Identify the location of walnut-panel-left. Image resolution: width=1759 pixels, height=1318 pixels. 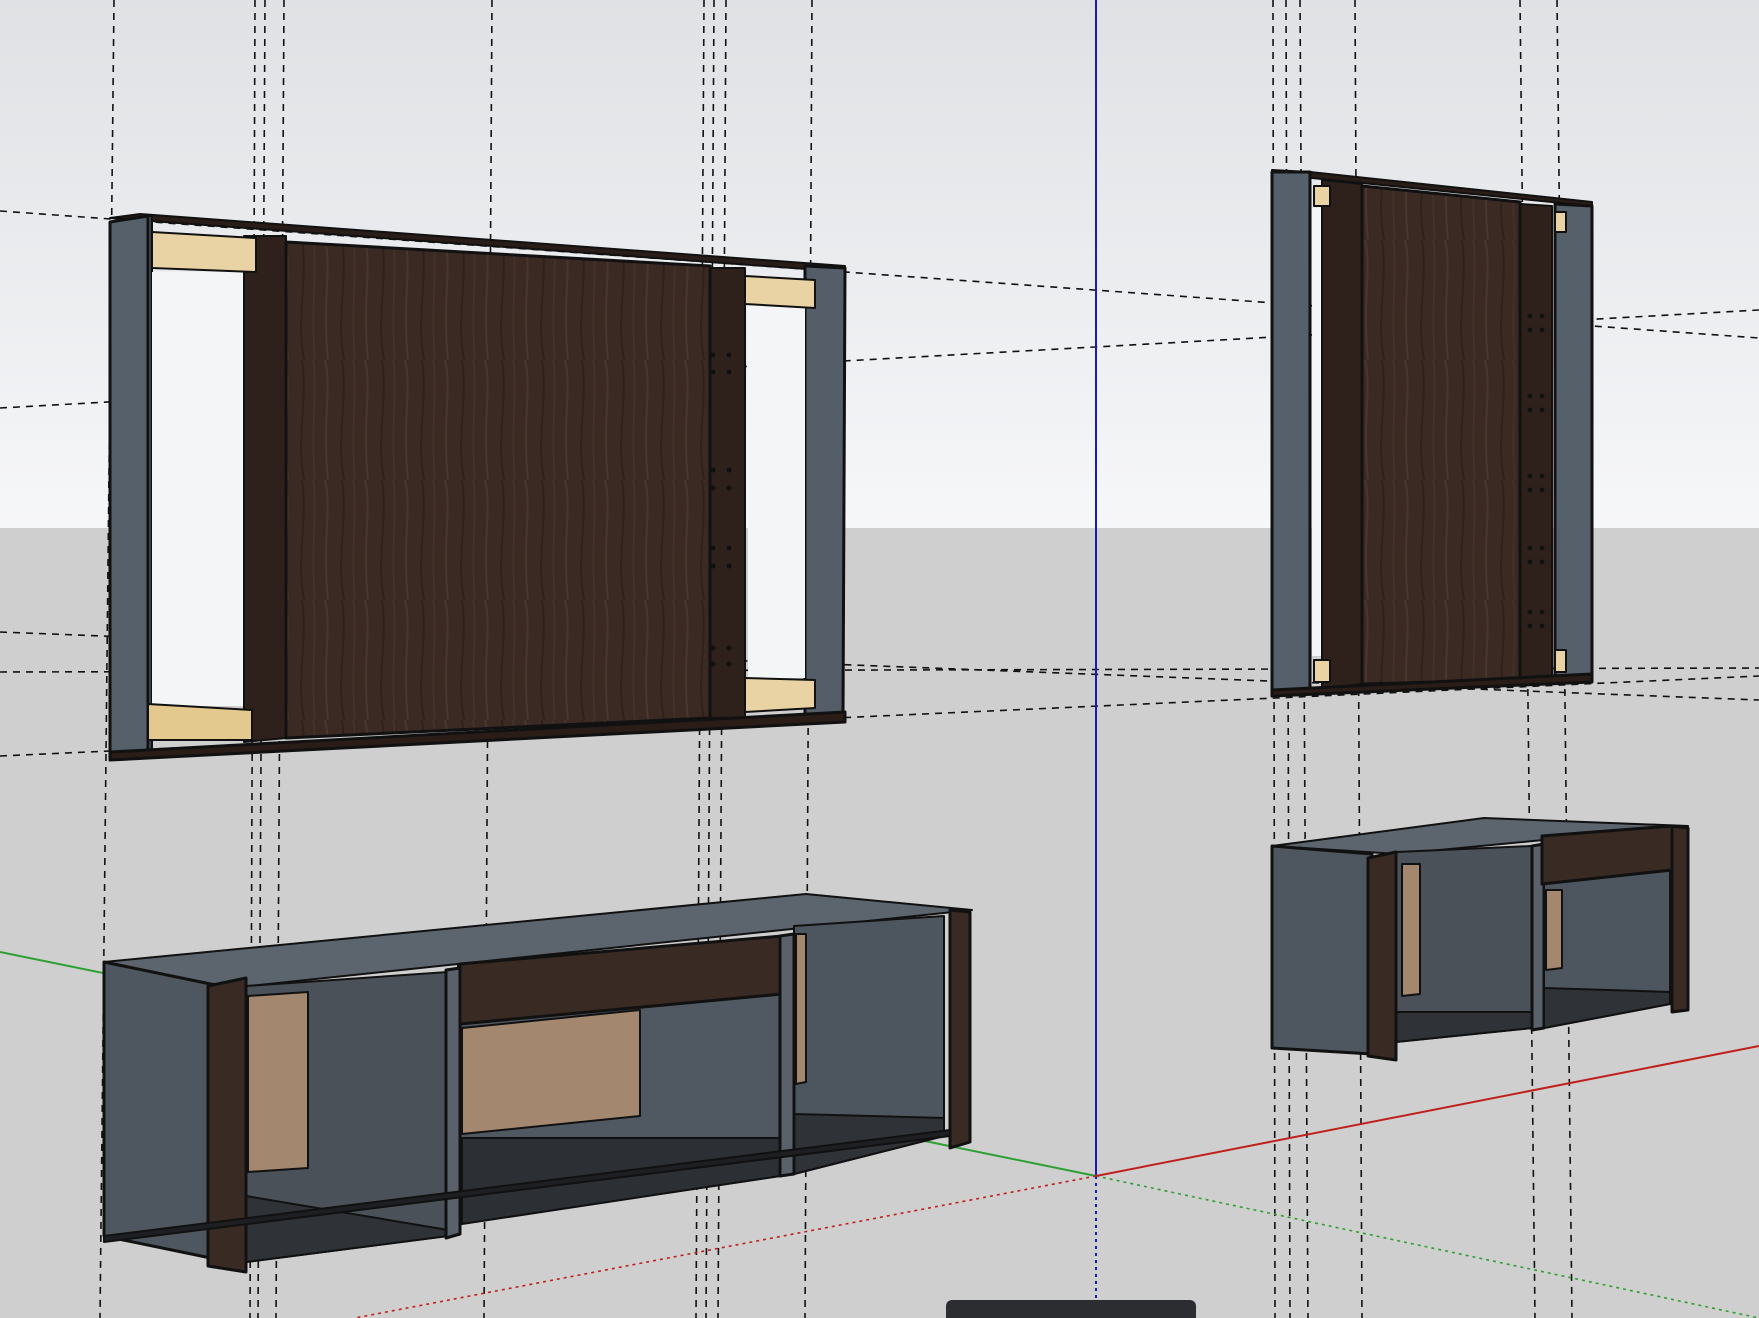
(498, 490).